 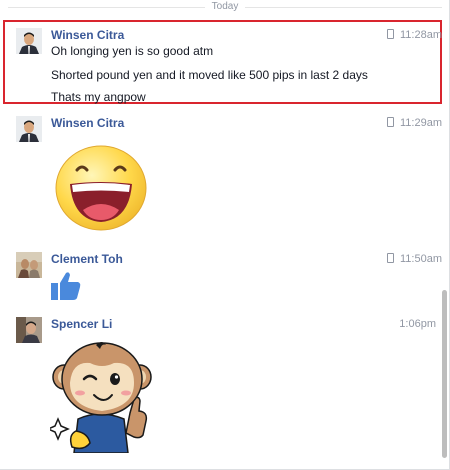 What do you see at coordinates (81, 324) in the screenshot?
I see `sender-name: Spencer Li` at bounding box center [81, 324].